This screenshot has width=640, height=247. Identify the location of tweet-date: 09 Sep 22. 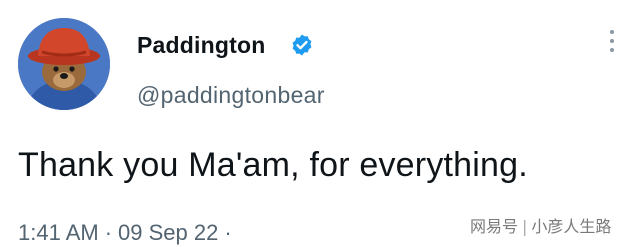
(168, 232).